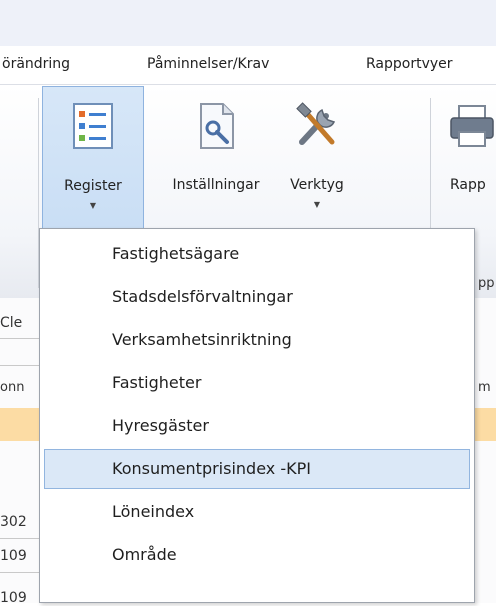 The height and width of the screenshot is (606, 496). Describe the element at coordinates (11, 323) in the screenshot. I see `clear-filter-fragment: Cle` at that location.